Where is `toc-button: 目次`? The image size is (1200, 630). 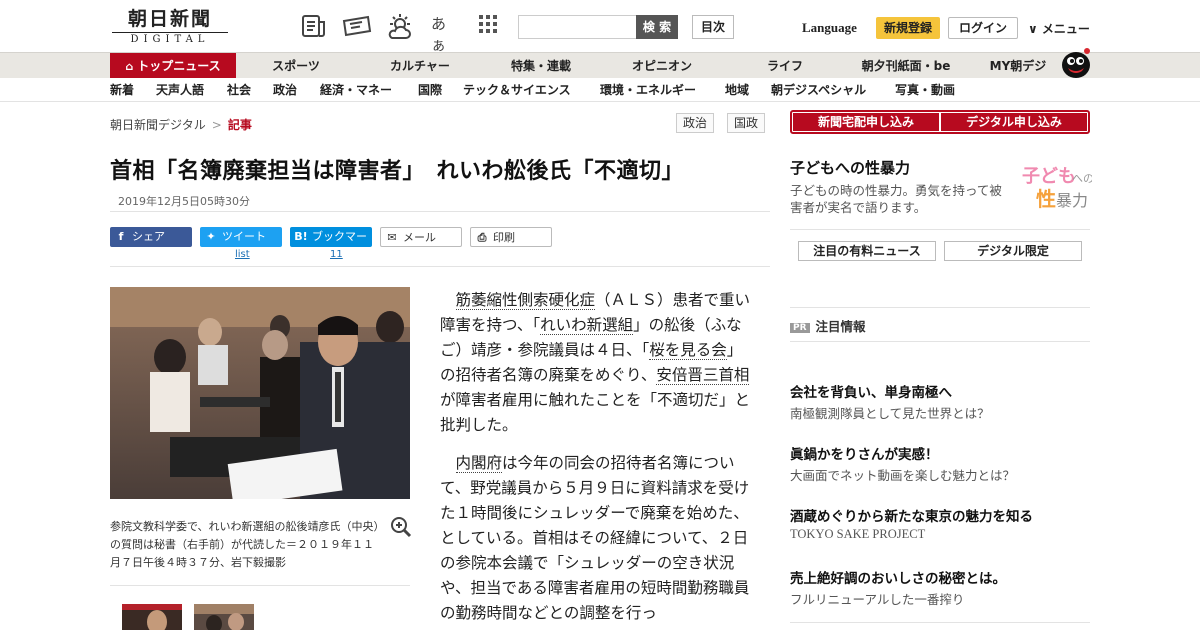
toc-button: 目次 is located at coordinates (713, 27).